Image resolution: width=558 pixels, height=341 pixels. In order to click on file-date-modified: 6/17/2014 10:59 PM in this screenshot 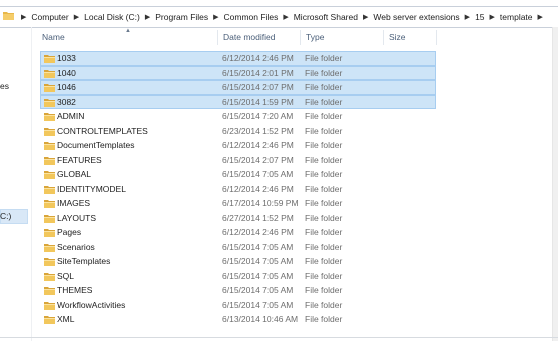, I will do `click(260, 203)`.